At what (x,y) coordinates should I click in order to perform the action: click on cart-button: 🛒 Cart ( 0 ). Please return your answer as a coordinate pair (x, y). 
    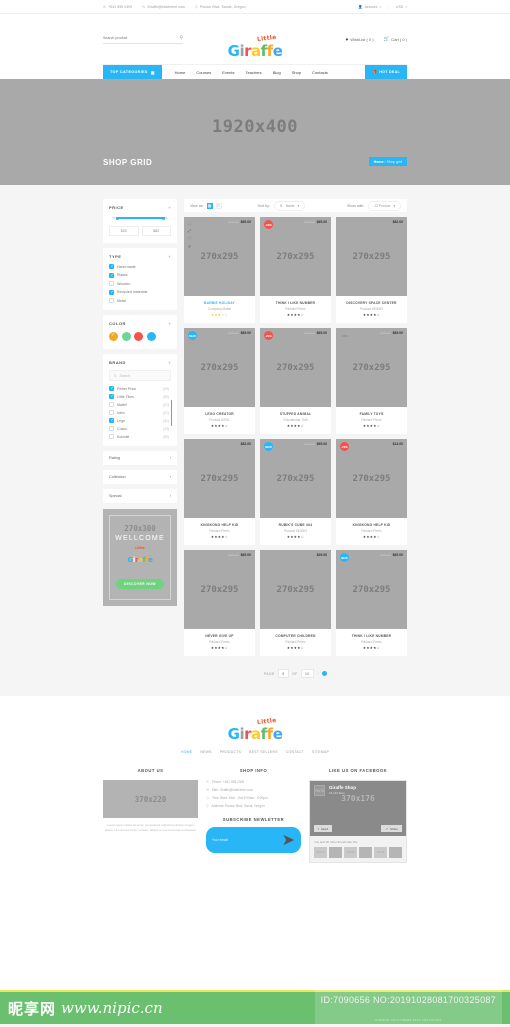
    Looking at the image, I should click on (395, 39).